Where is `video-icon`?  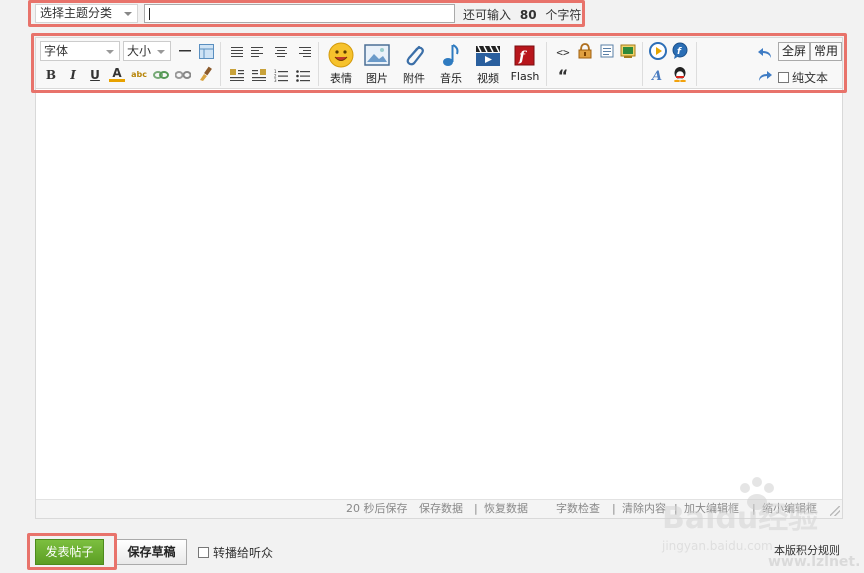
video-icon is located at coordinates (488, 55).